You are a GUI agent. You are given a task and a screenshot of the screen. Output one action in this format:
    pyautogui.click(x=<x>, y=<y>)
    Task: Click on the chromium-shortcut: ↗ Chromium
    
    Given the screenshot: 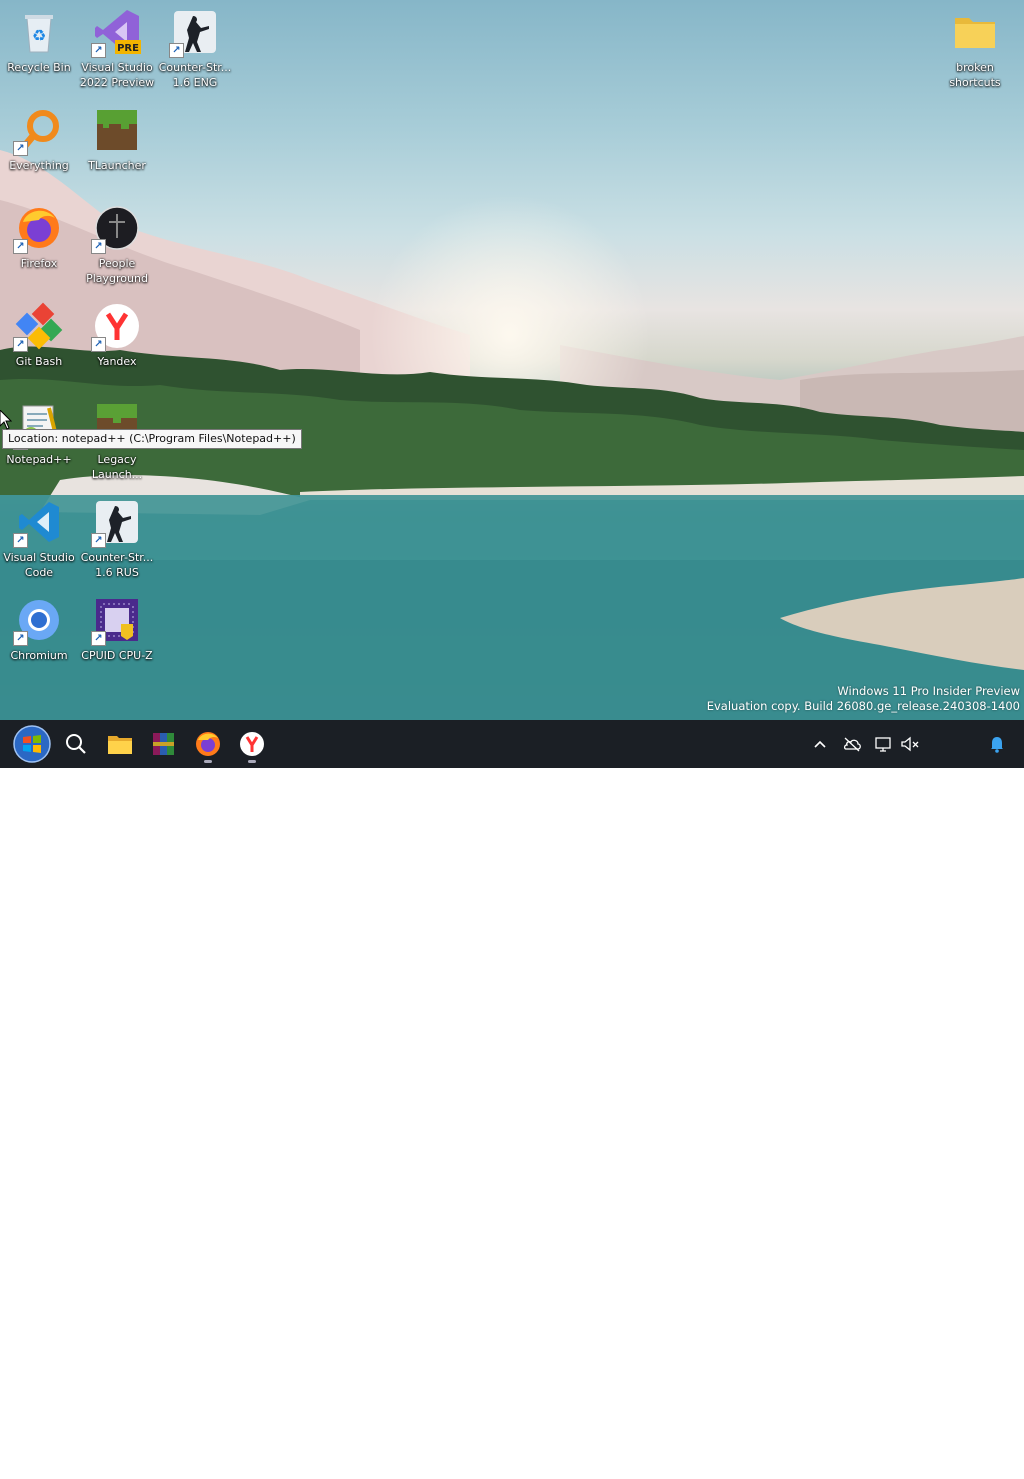 What is the action you would take?
    pyautogui.click(x=39, y=638)
    